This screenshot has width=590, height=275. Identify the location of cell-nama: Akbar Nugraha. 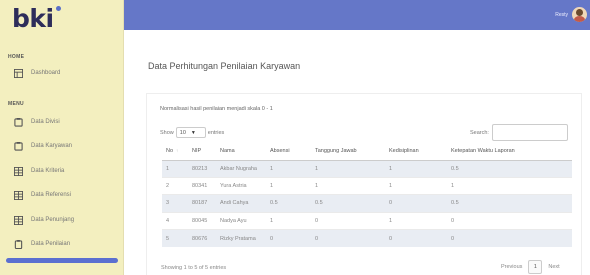
(241, 168).